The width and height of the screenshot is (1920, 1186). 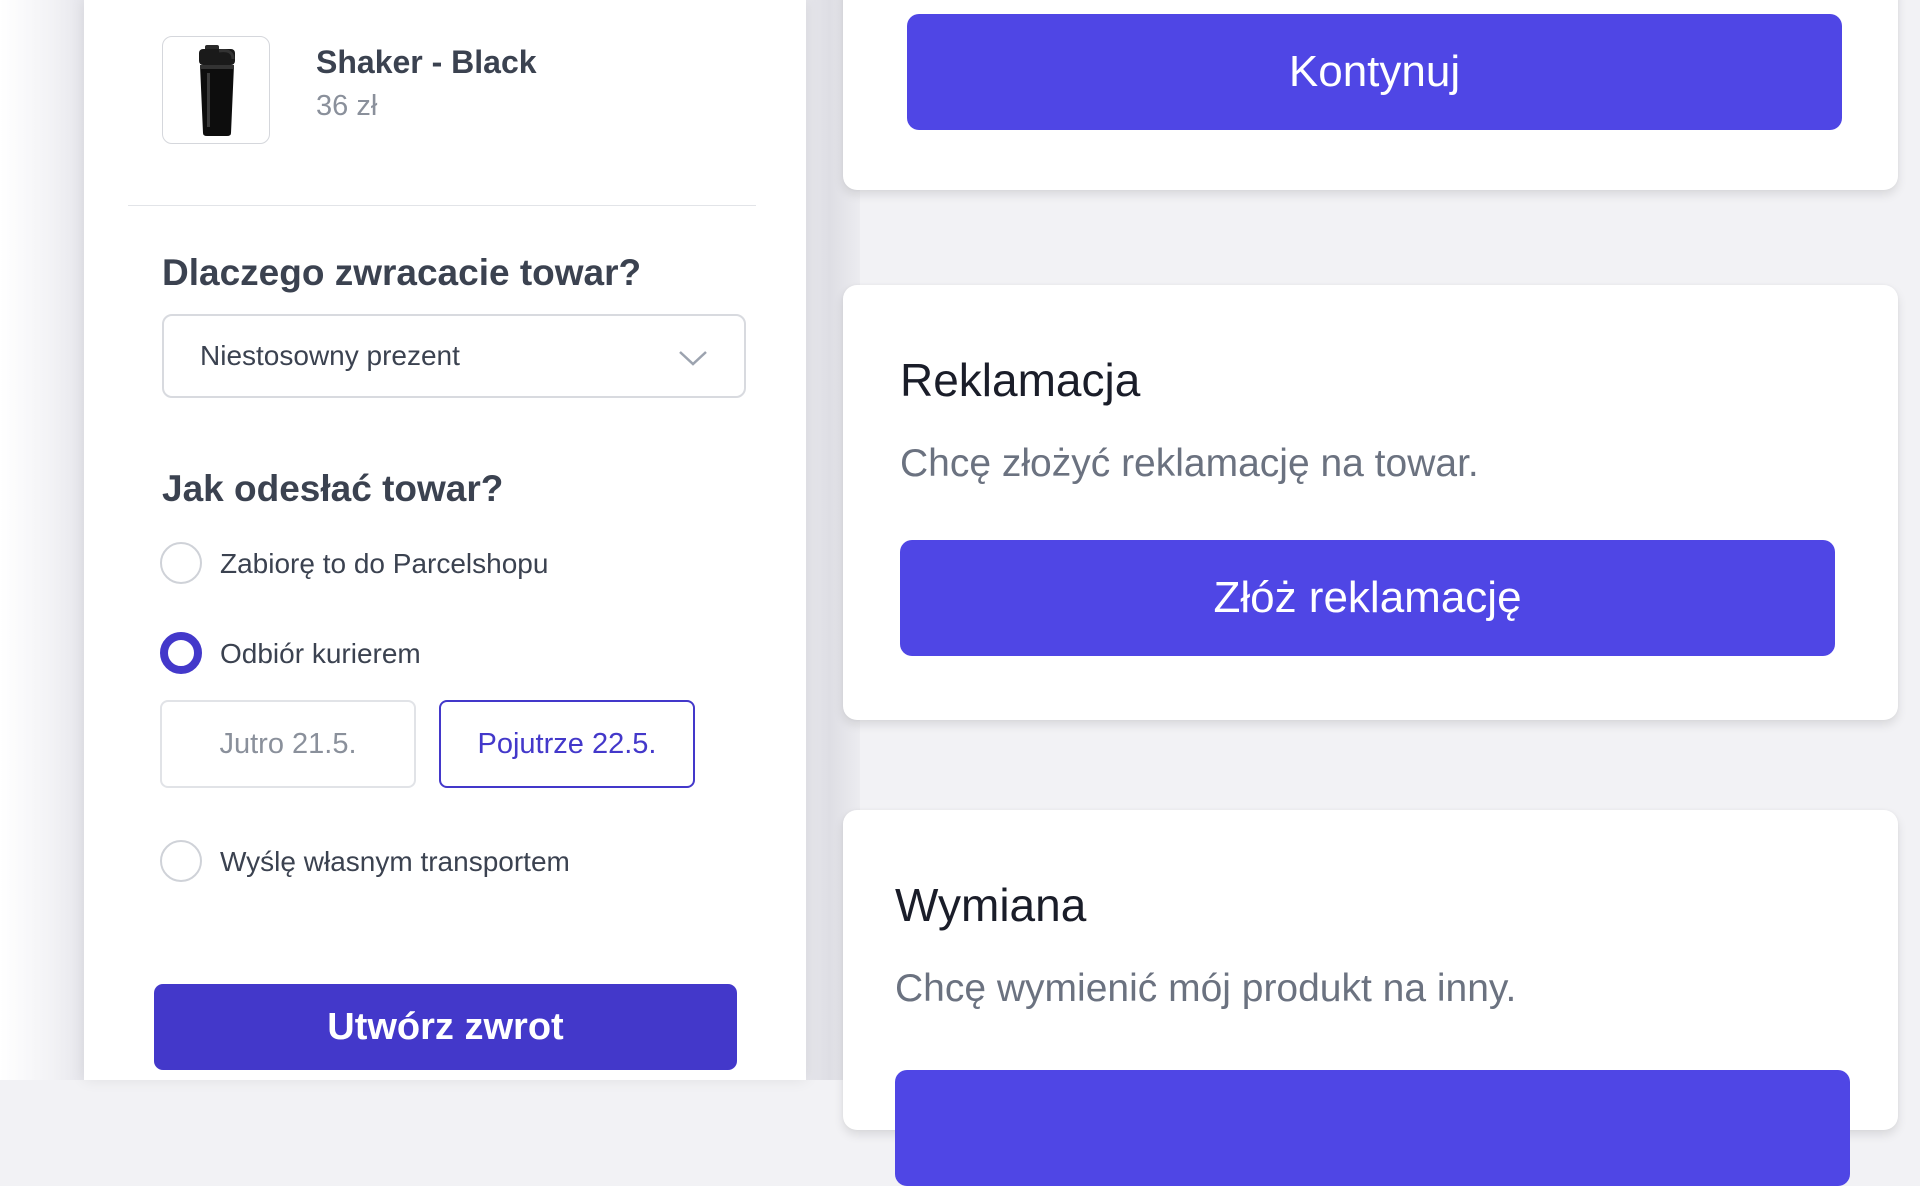 What do you see at coordinates (1020, 380) in the screenshot?
I see `complaint-title: Reklamacja` at bounding box center [1020, 380].